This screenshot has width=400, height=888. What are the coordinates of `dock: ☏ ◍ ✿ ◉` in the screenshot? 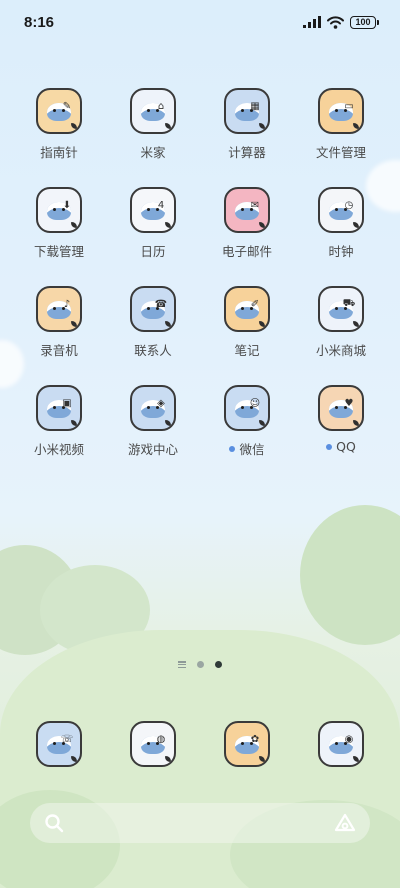 It's located at (200, 744).